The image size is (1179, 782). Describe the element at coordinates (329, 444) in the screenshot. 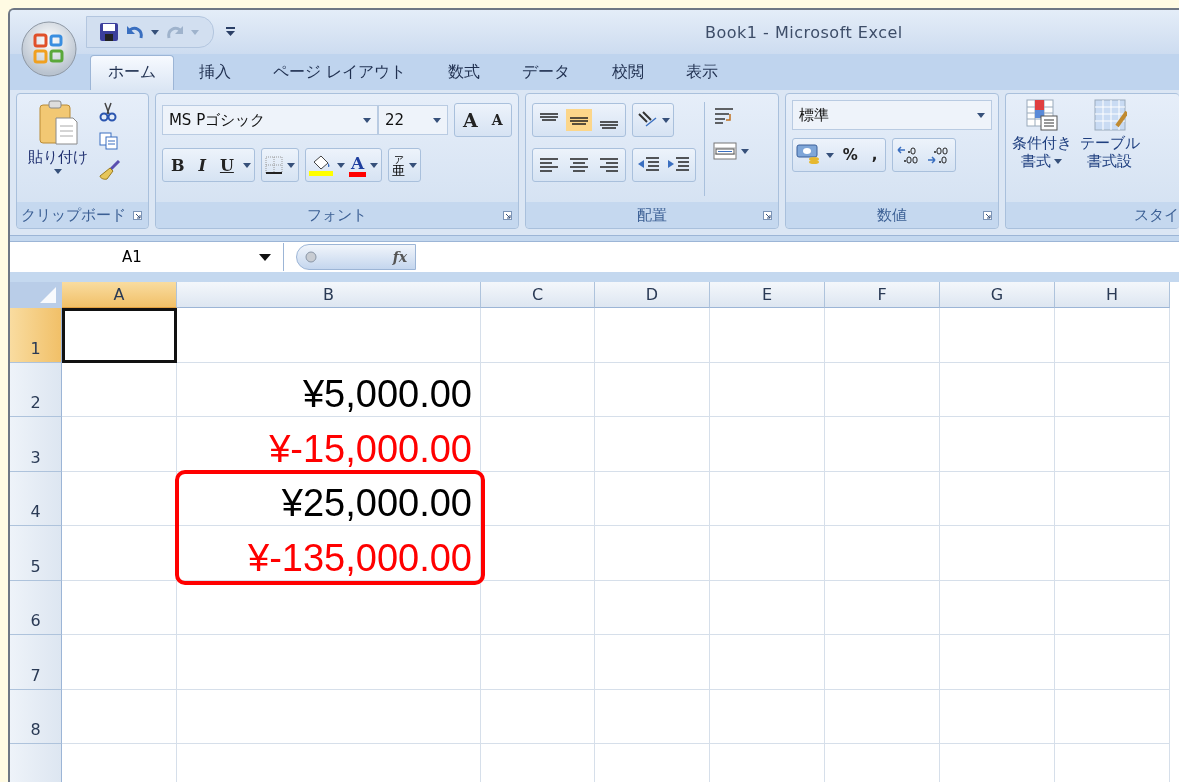

I see `table-cell: ¥-15,000.00` at that location.